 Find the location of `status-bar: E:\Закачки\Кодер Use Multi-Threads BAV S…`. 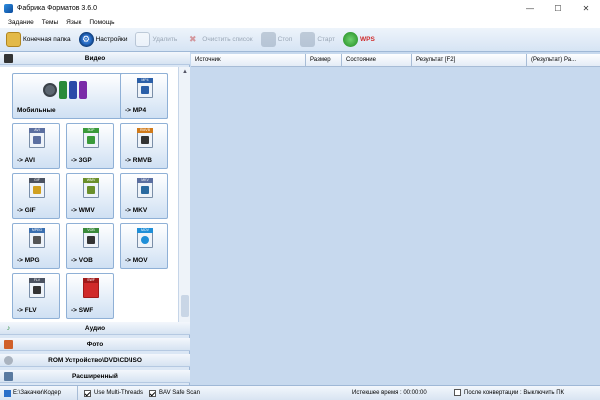

status-bar: E:\Закачки\Кодер Use Multi-Threads BAV S… is located at coordinates (300, 392).